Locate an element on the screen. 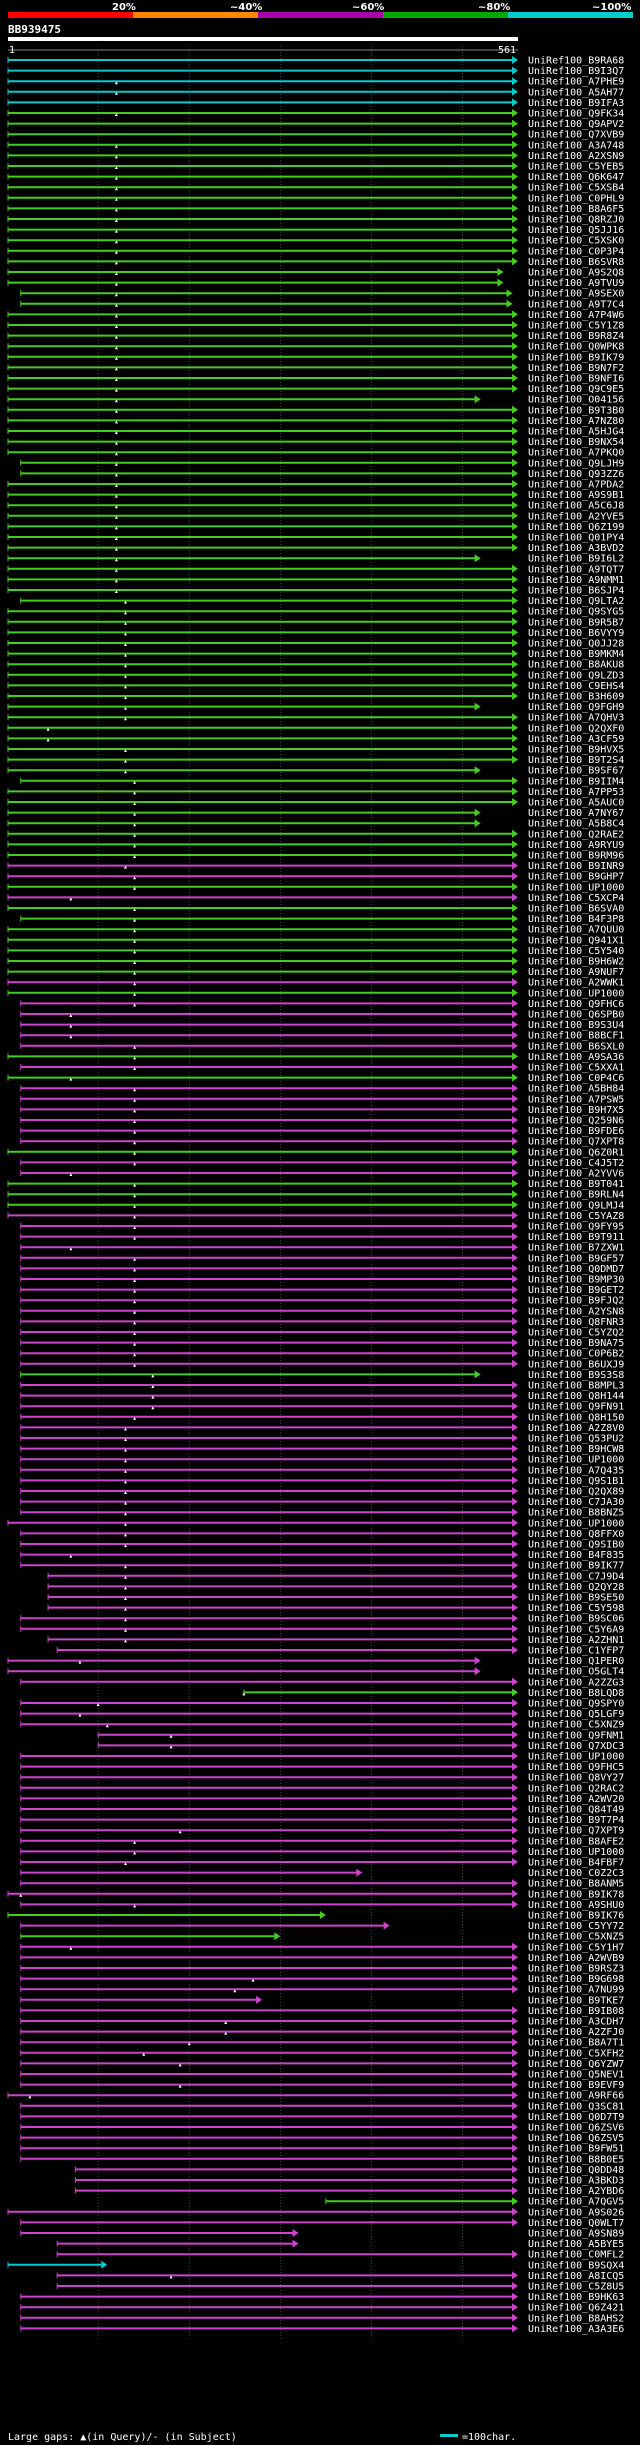 The height and width of the screenshot is (2445, 640). hit-label: UniRef100_A9T7C4 is located at coordinates (576, 304).